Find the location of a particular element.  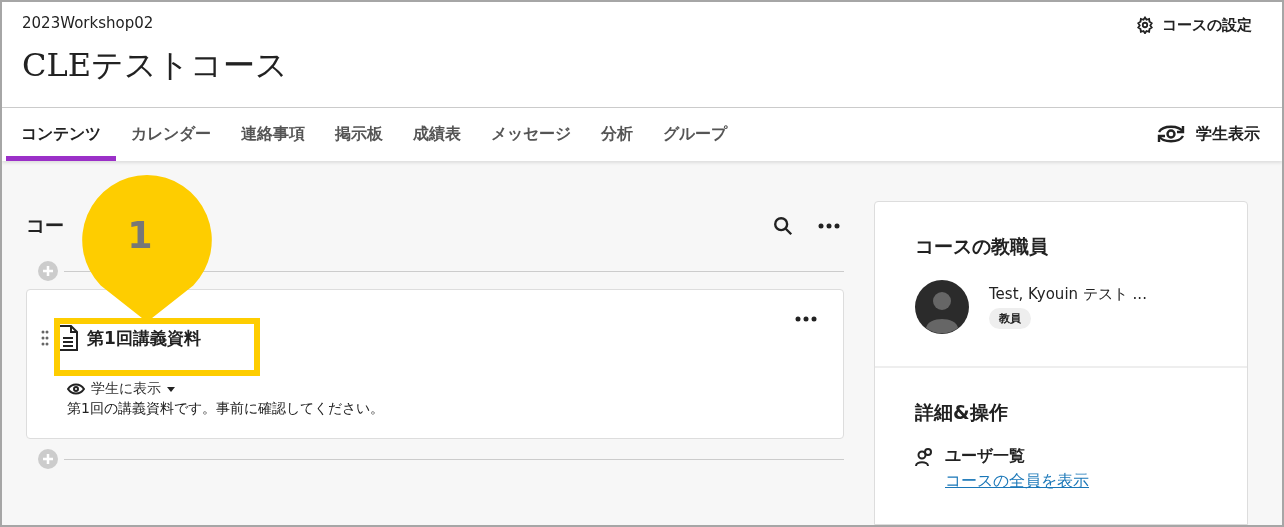

settings-icon is located at coordinates (1145, 25).